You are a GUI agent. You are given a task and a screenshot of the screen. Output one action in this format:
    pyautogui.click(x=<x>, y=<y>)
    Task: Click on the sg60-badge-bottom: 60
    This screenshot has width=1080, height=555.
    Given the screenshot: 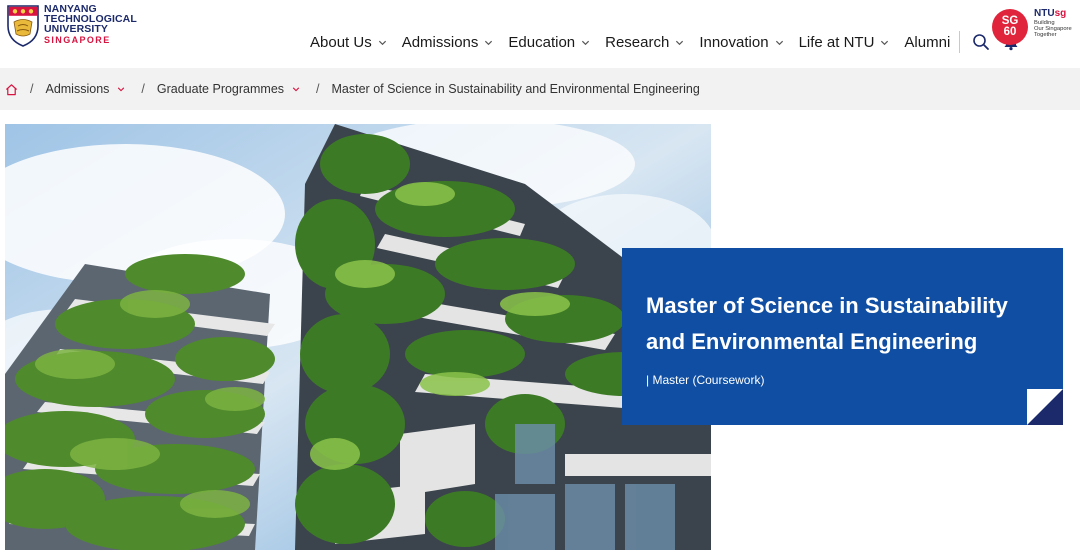 What is the action you would take?
    pyautogui.click(x=1010, y=32)
    